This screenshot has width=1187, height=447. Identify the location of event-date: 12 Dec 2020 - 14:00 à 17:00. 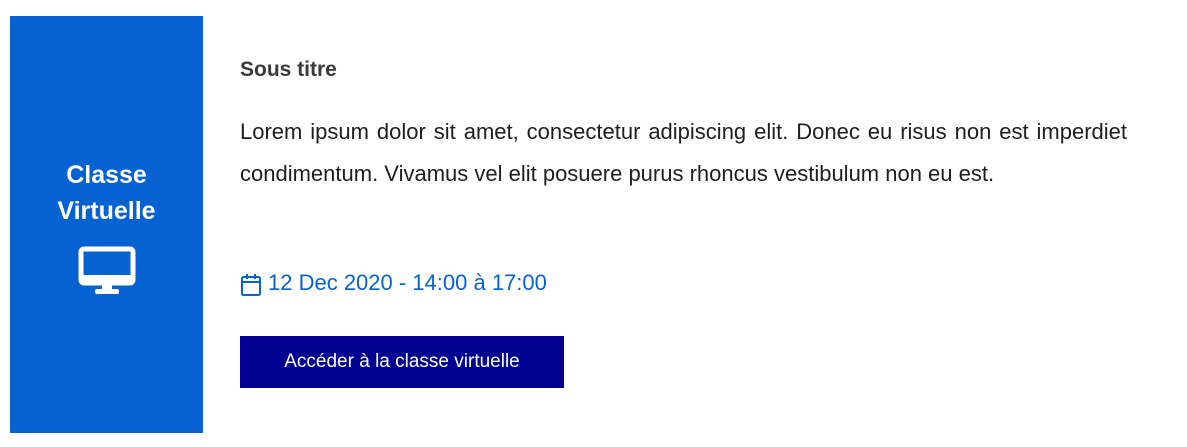
(393, 283).